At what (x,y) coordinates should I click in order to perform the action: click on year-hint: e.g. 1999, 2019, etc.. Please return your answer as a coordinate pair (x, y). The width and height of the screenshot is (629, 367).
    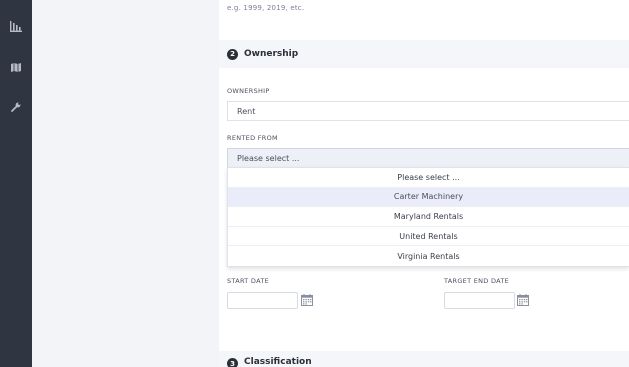
    Looking at the image, I should click on (266, 8).